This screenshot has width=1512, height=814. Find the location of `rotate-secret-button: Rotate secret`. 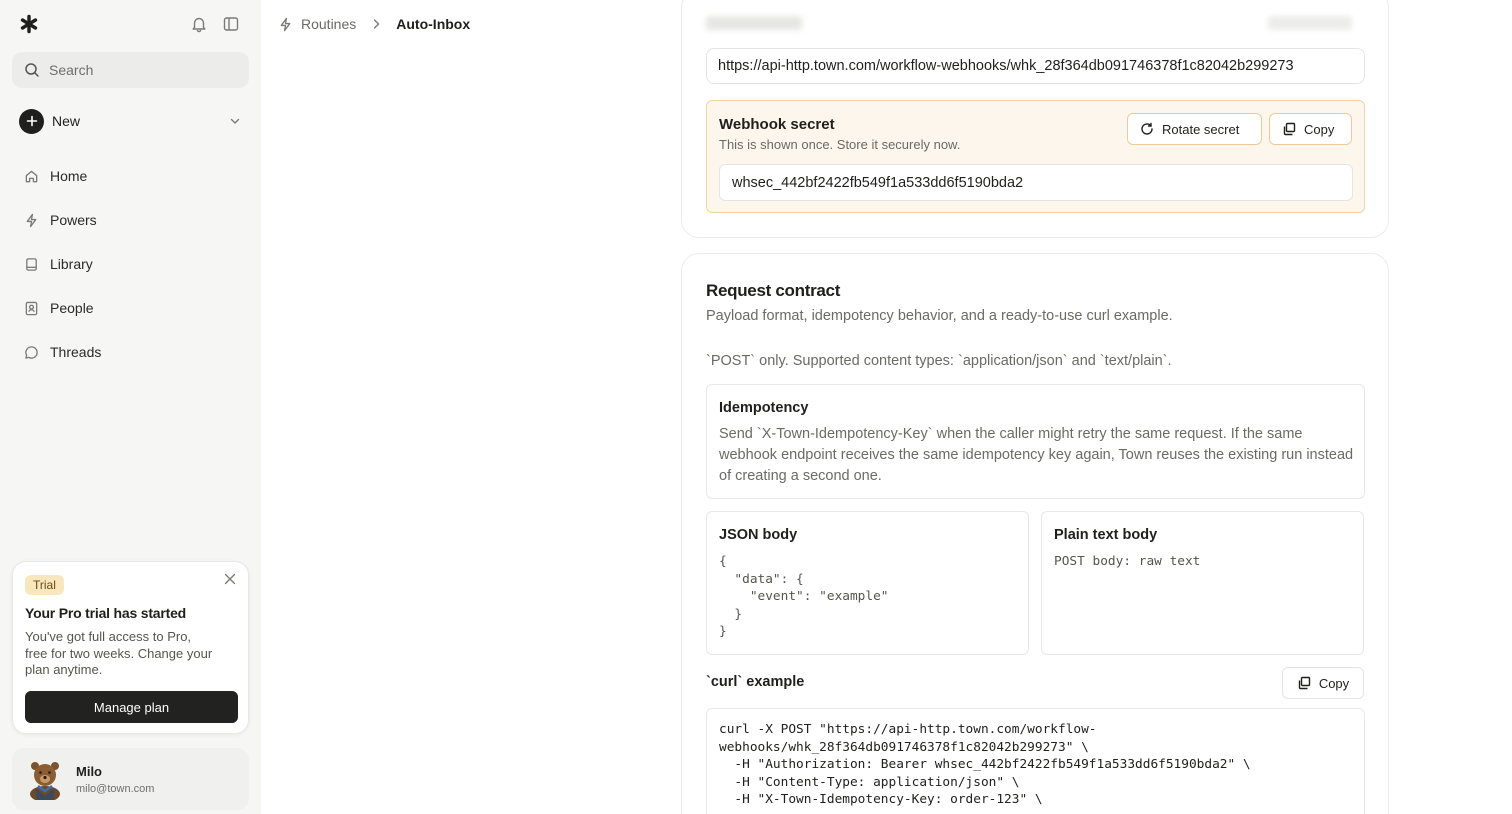

rotate-secret-button: Rotate secret is located at coordinates (1194, 129).